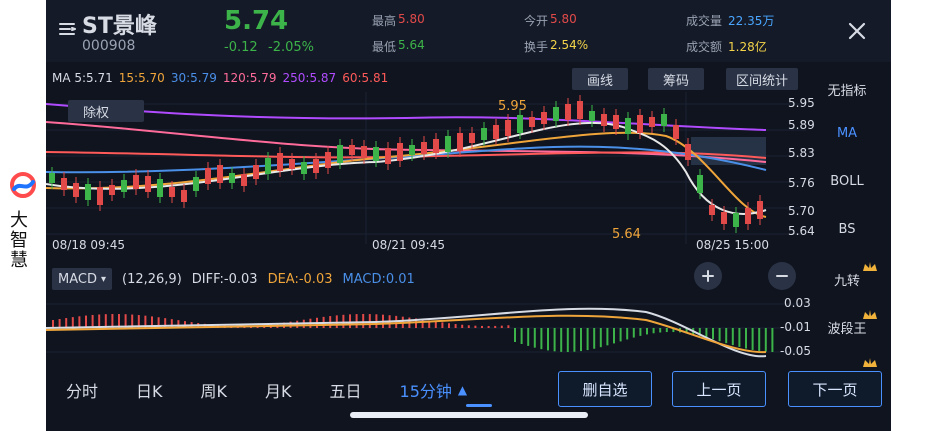 This screenshot has height=431, width=935. I want to click on turnover-label: 换手, so click(536, 47).